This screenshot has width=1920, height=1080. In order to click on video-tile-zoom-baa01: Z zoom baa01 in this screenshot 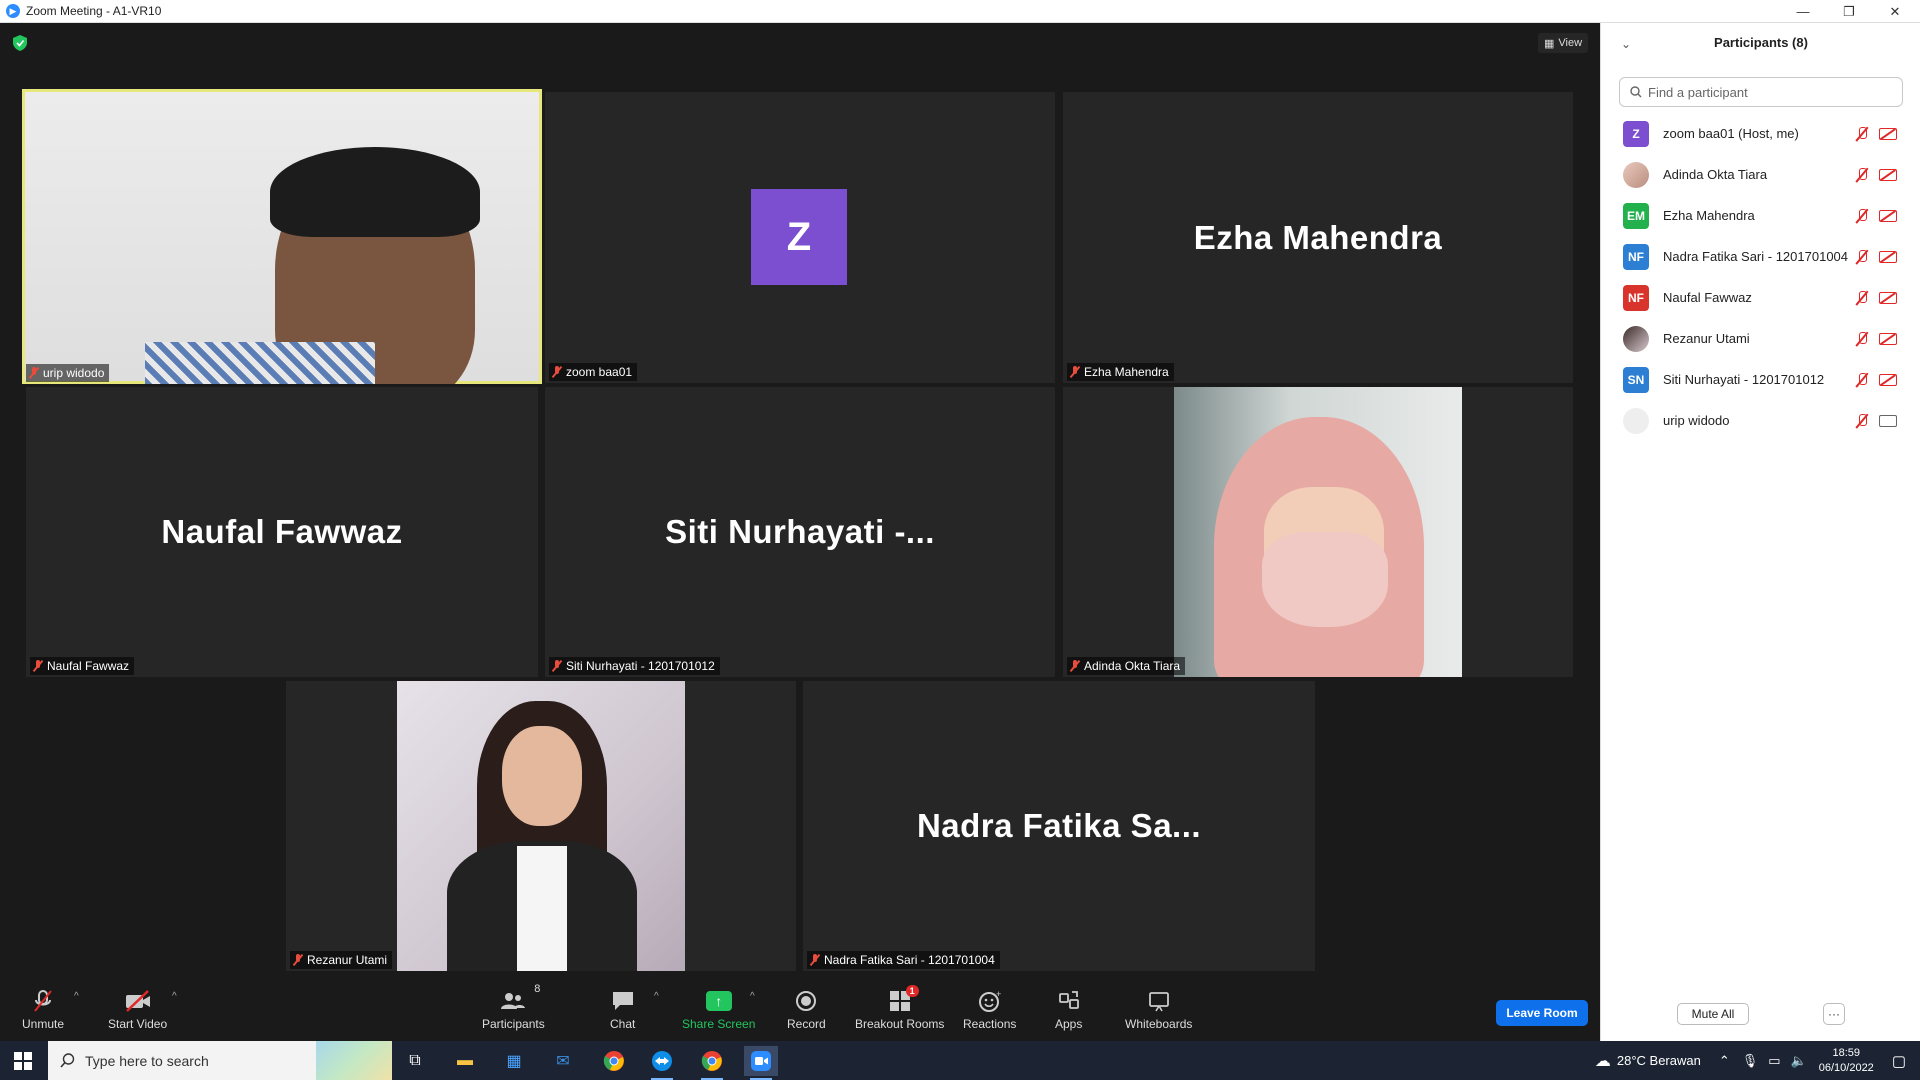, I will do `click(800, 237)`.